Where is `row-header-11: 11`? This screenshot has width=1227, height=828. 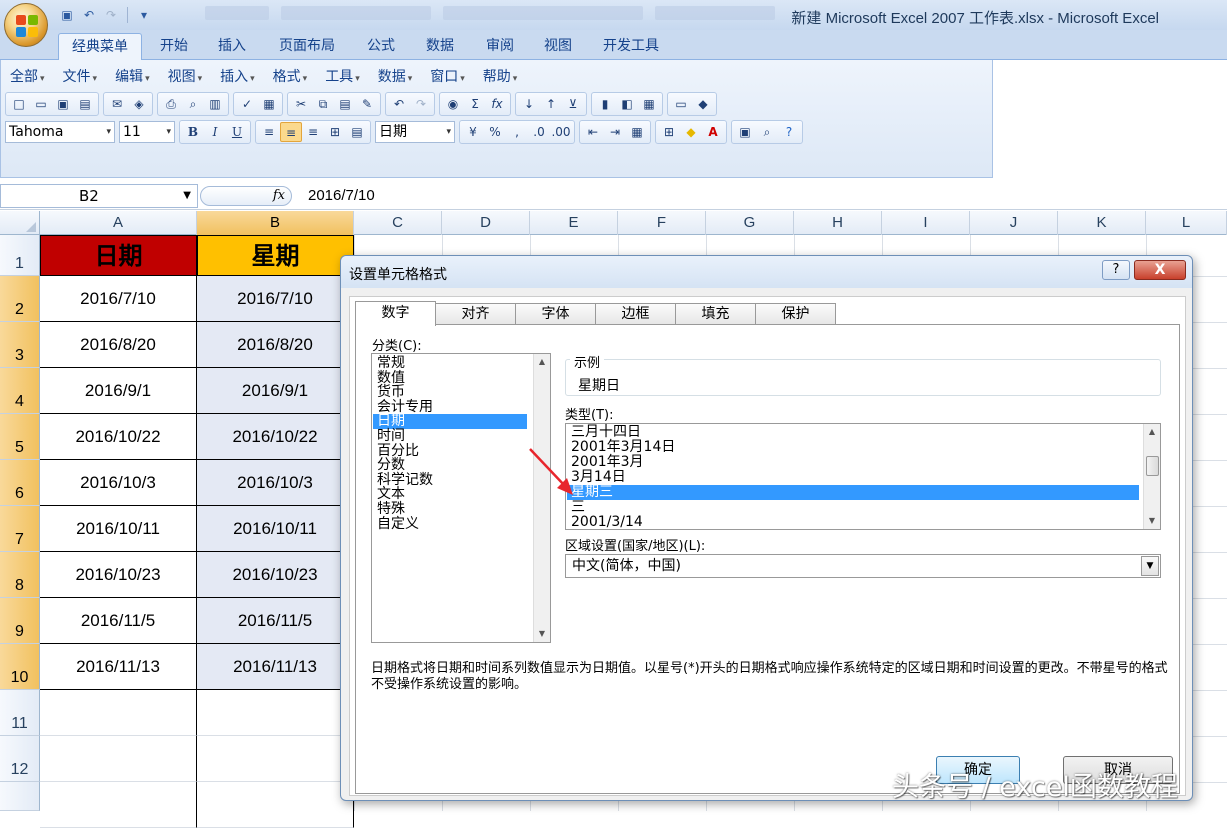
row-header-11: 11 is located at coordinates (20, 713).